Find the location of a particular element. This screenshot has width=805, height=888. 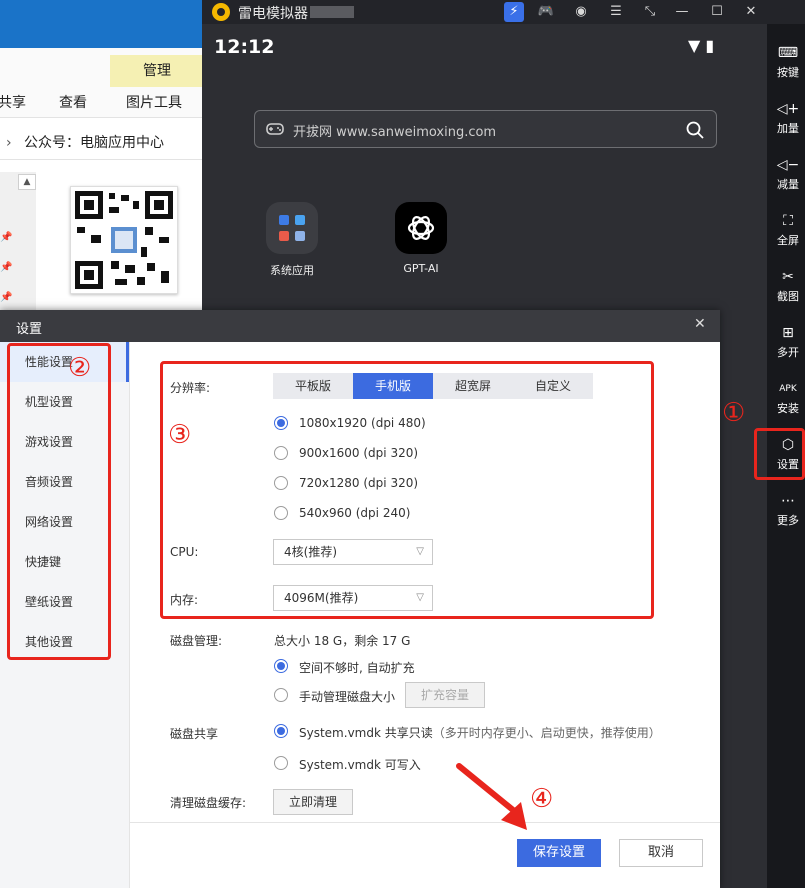

nav-item-other: 其他设置 is located at coordinates (64, 642).